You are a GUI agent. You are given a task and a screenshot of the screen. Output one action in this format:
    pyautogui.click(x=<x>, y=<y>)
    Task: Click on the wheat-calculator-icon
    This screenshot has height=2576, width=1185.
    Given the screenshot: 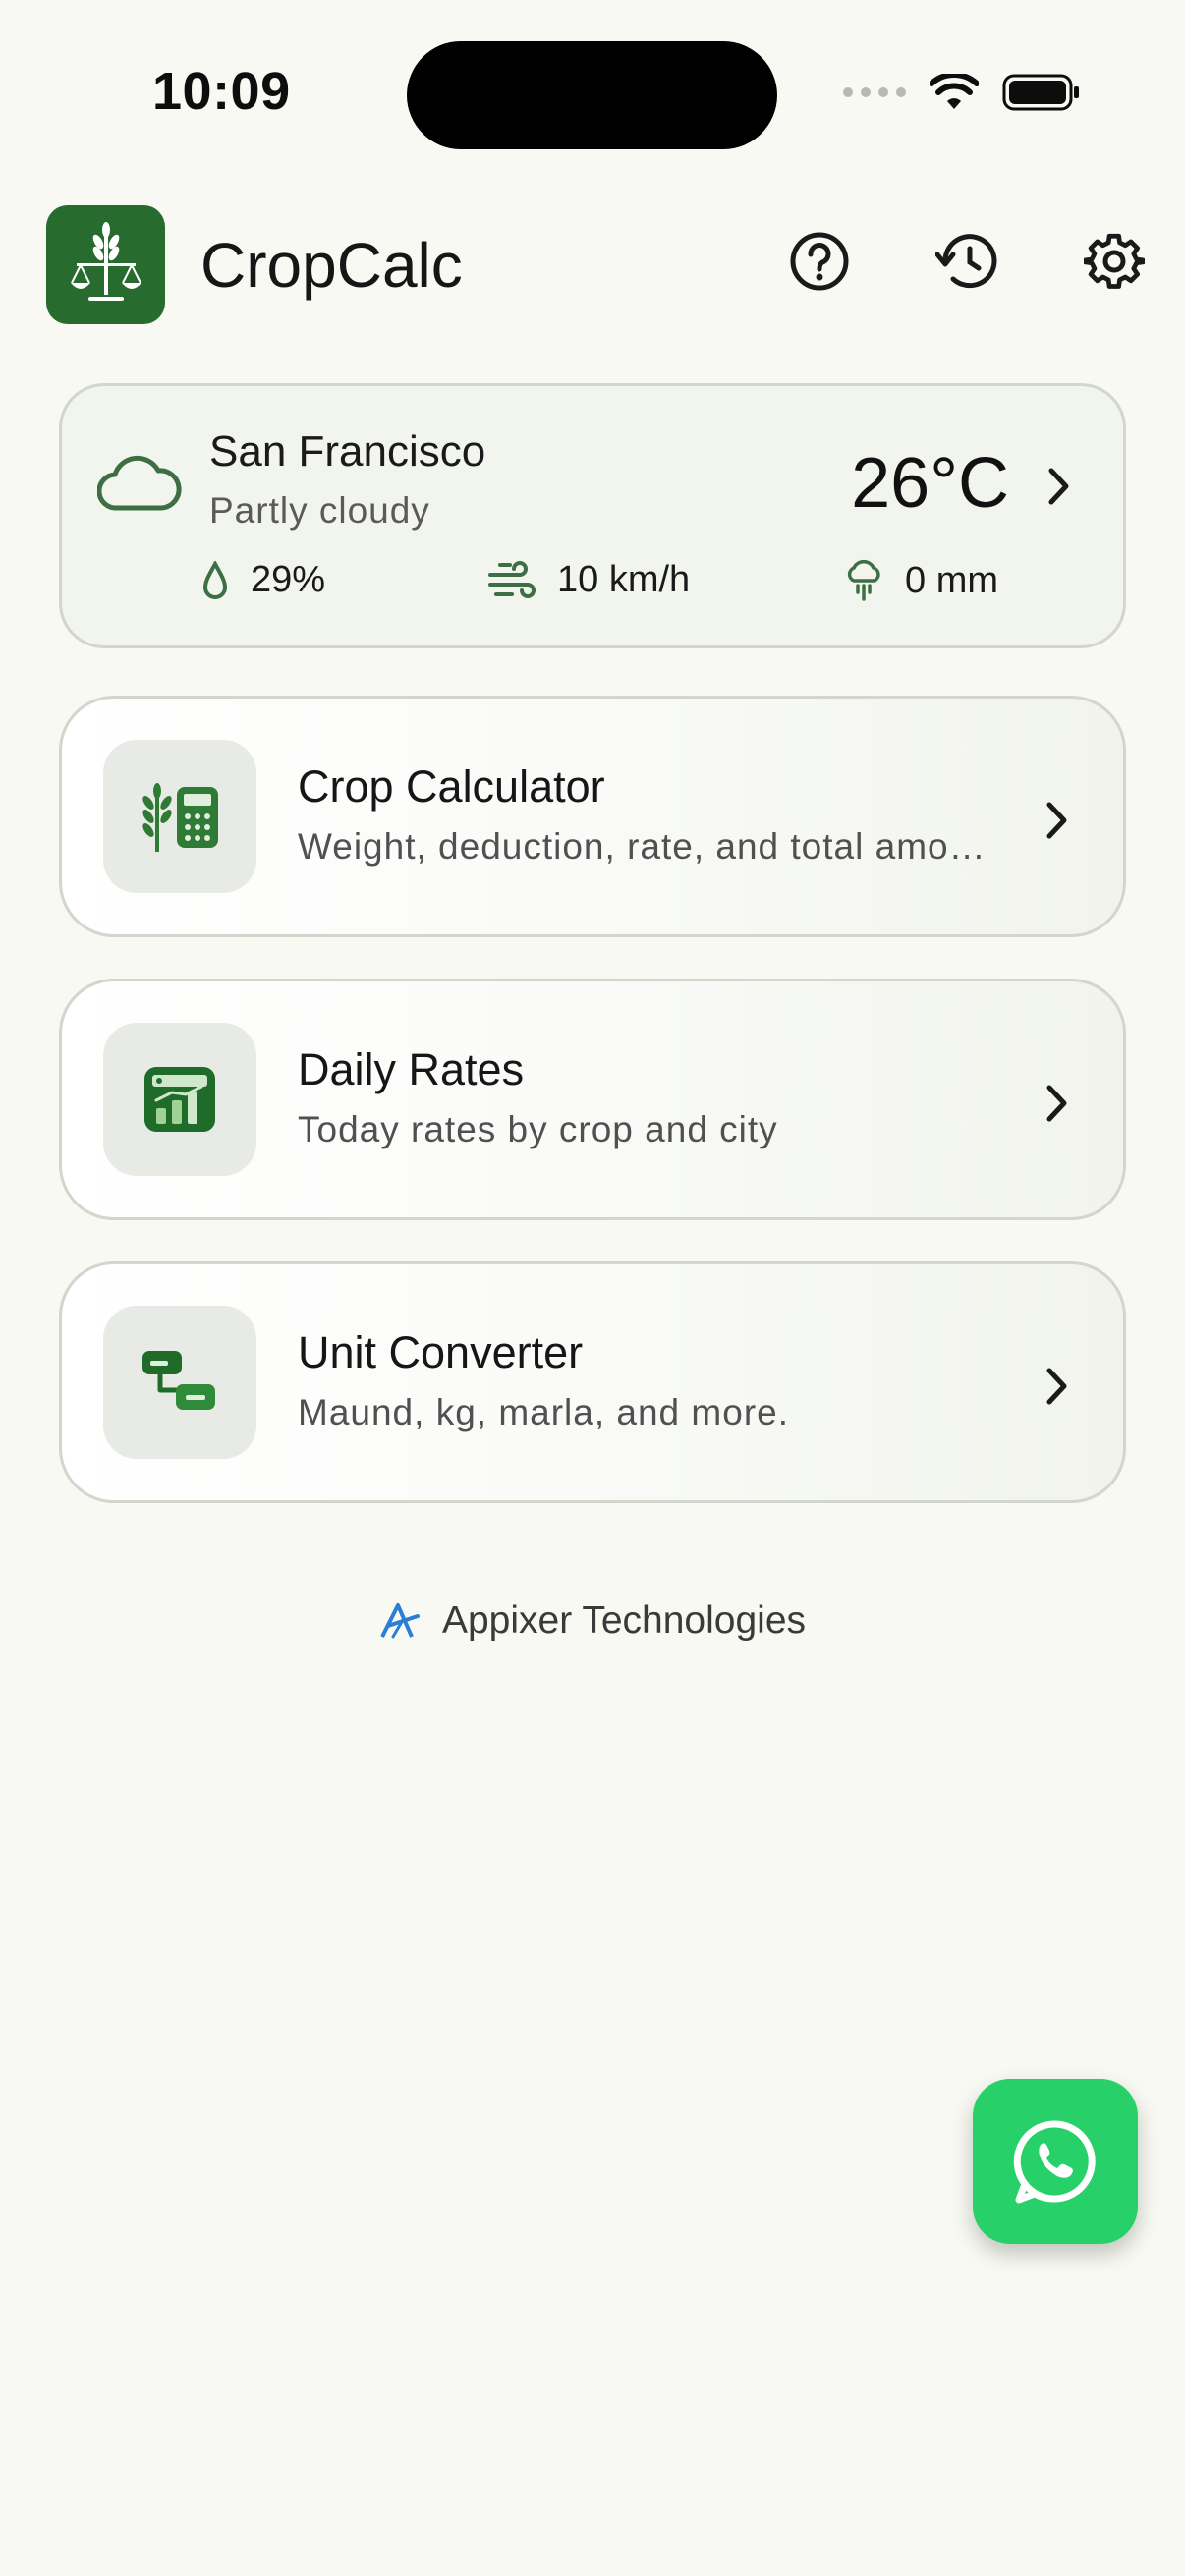 What is the action you would take?
    pyautogui.click(x=180, y=816)
    